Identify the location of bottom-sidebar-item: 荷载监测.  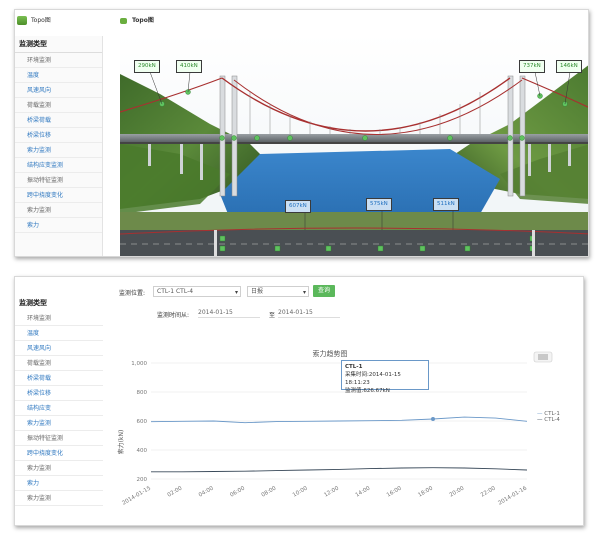
(59, 363).